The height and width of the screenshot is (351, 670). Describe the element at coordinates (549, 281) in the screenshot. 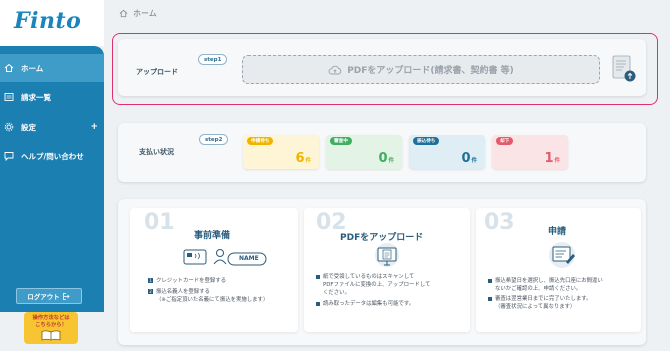

I see `step-text: 振込希望日を選択し、振込先口座にお間違い` at that location.